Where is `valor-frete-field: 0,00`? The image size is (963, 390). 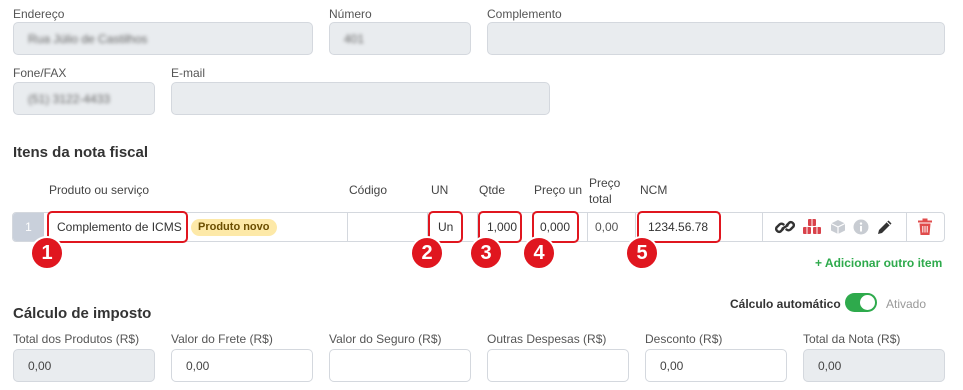 valor-frete-field: 0,00 is located at coordinates (242, 365).